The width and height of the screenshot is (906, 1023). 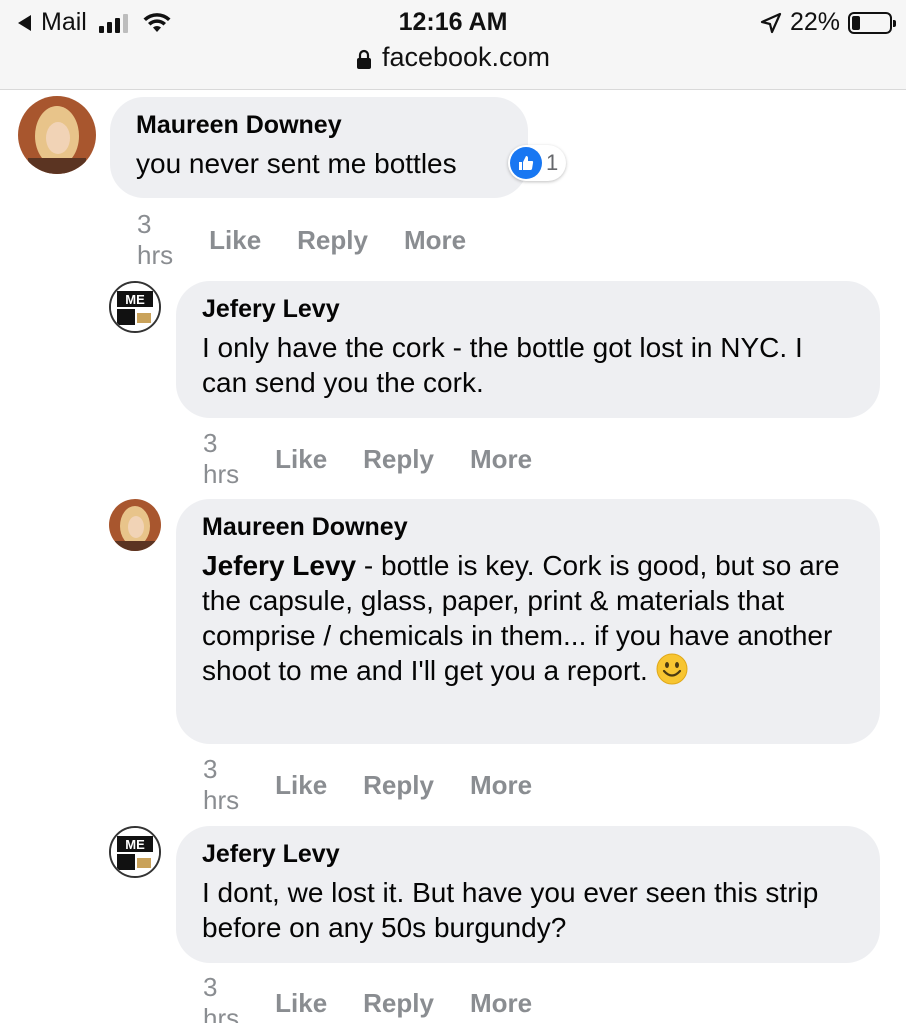 What do you see at coordinates (466, 57) in the screenshot?
I see `url-domain: facebook.com` at bounding box center [466, 57].